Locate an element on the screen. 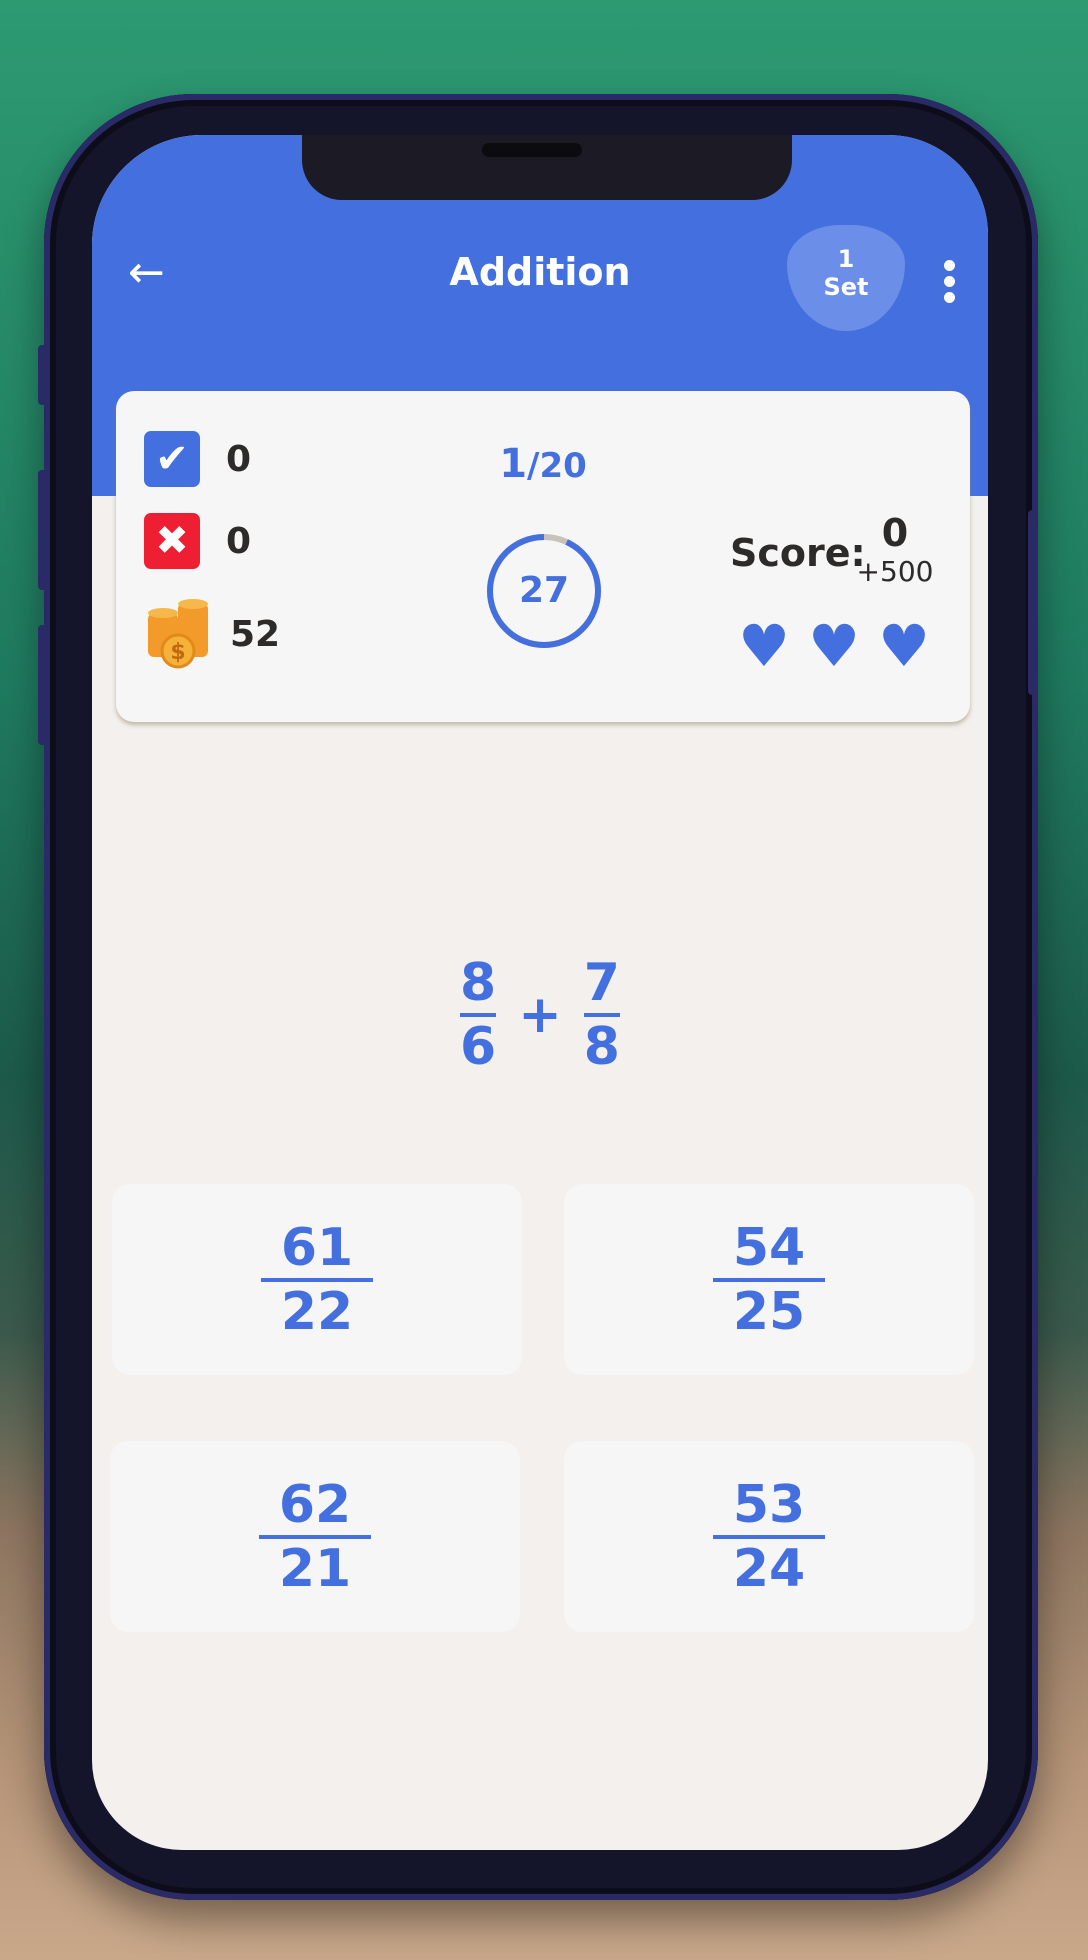  set-badge: 1 Set is located at coordinates (846, 278).